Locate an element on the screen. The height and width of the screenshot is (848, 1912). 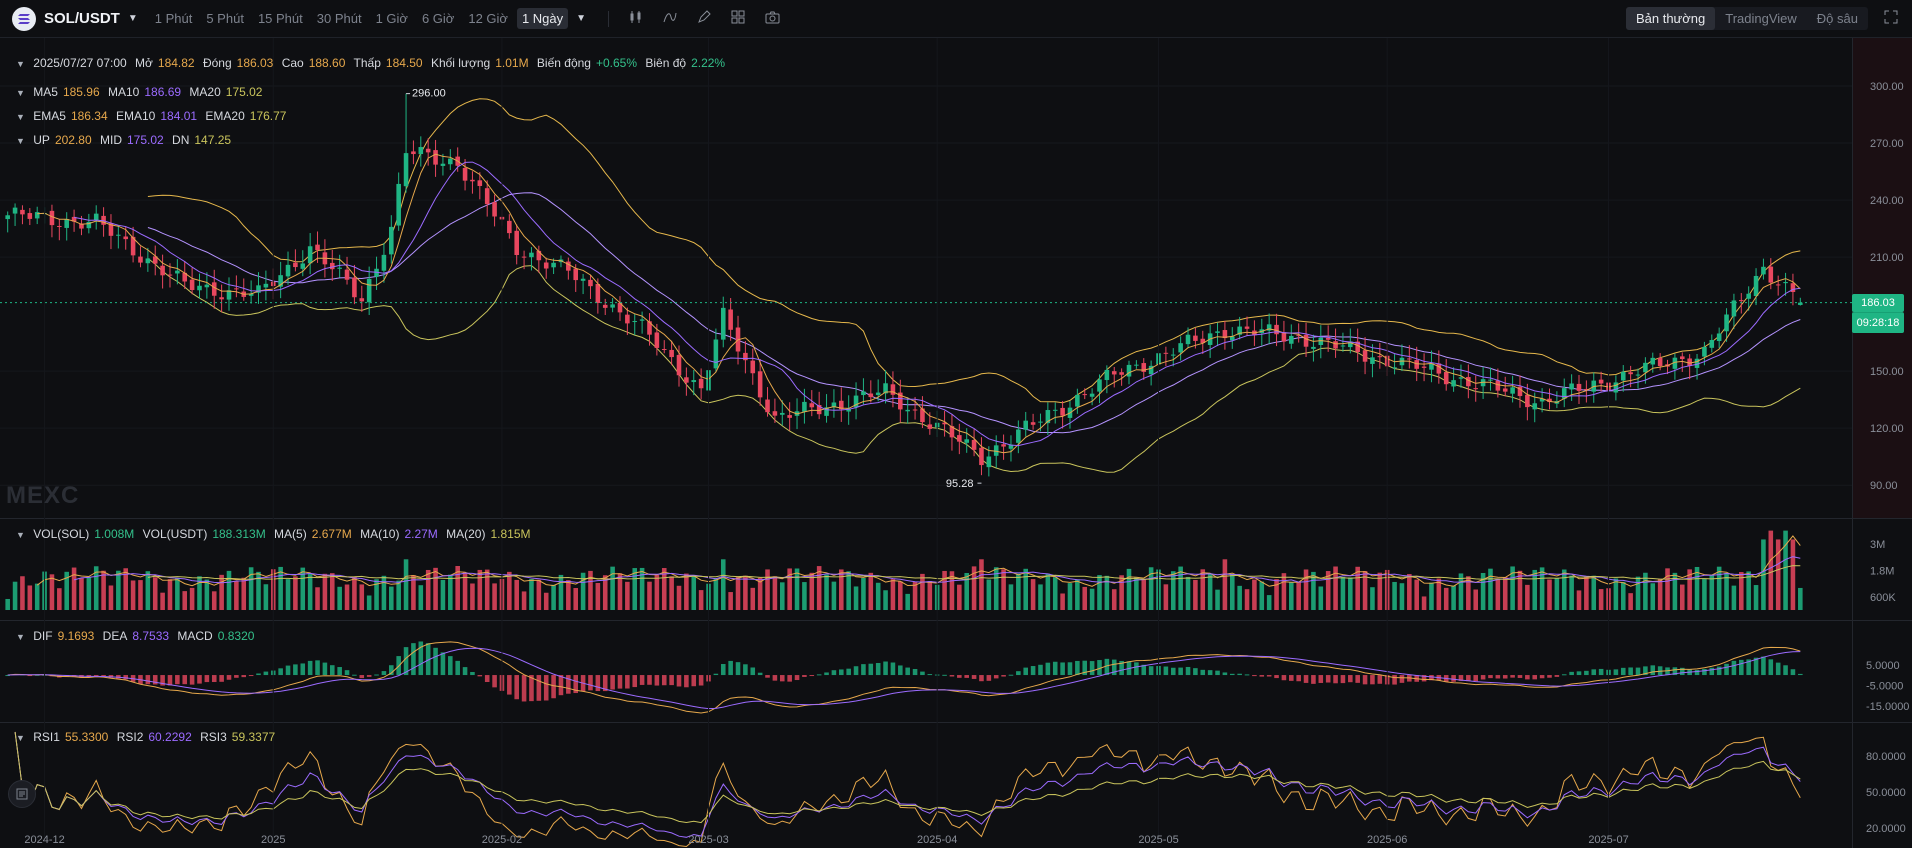
view-basic: Bản thường is located at coordinates (1670, 18).